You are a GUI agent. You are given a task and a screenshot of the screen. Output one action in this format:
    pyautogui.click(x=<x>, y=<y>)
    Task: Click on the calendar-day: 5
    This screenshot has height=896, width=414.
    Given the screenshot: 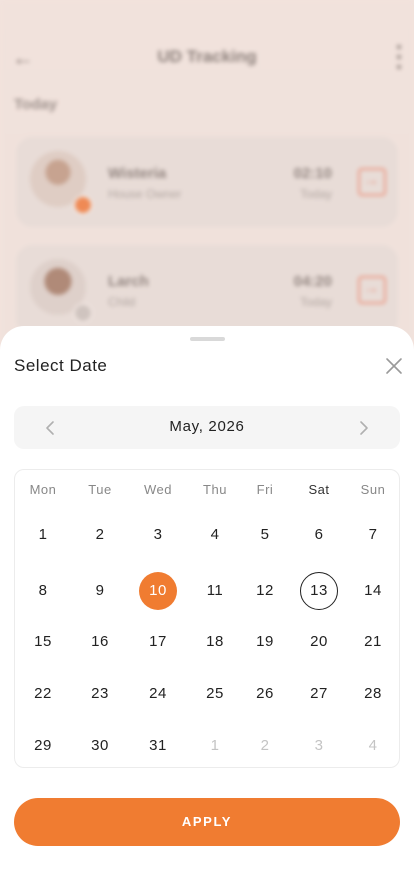 What is the action you would take?
    pyautogui.click(x=265, y=535)
    